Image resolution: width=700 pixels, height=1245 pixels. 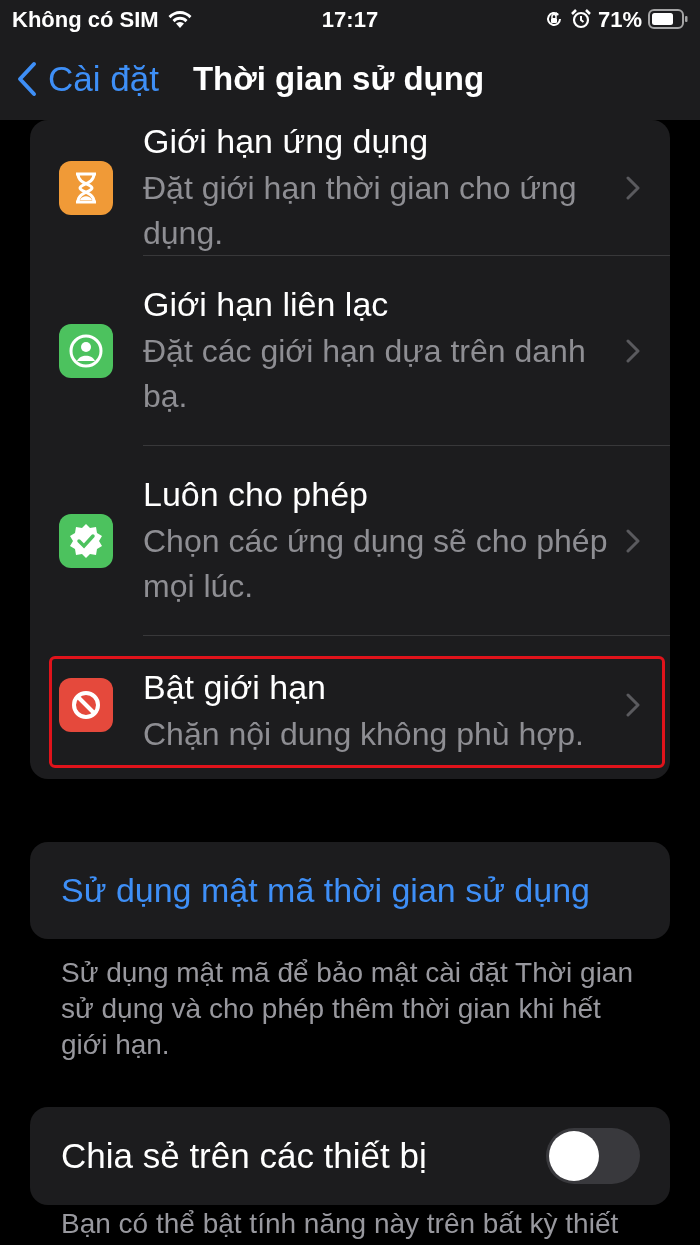 I want to click on share-note: Bạn có thể bật tính năng này trên bất kỳ thiết, so click(x=340, y=1224).